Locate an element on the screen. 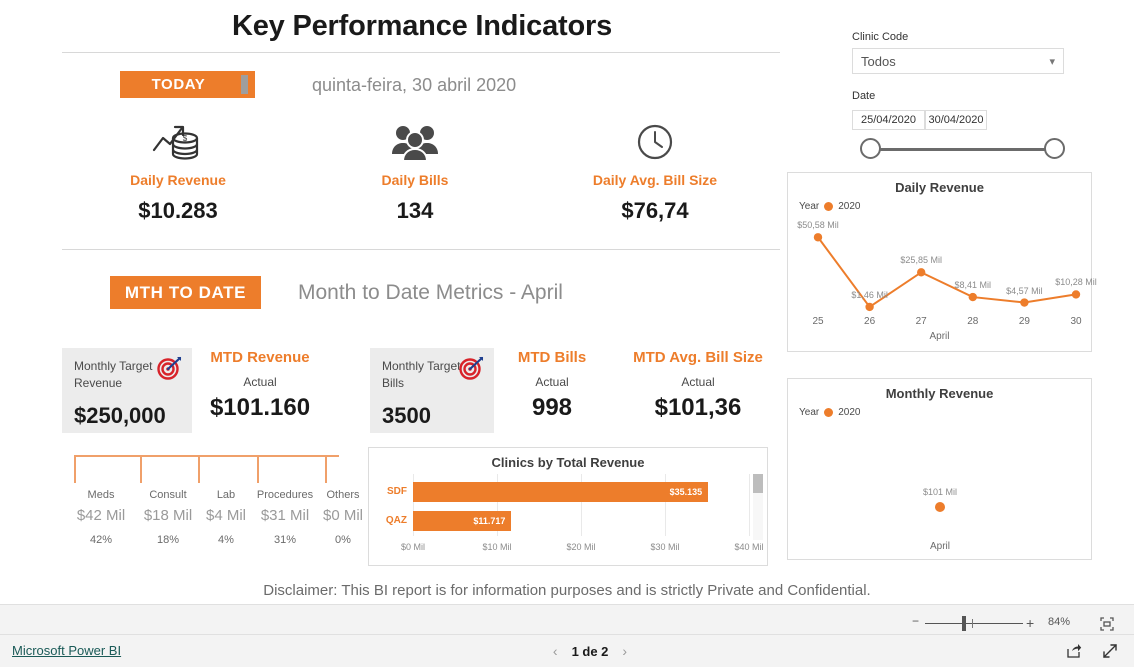 This screenshot has width=1134, height=667. breakdown-column: Meds $42 Mil 42% is located at coordinates (101, 517).